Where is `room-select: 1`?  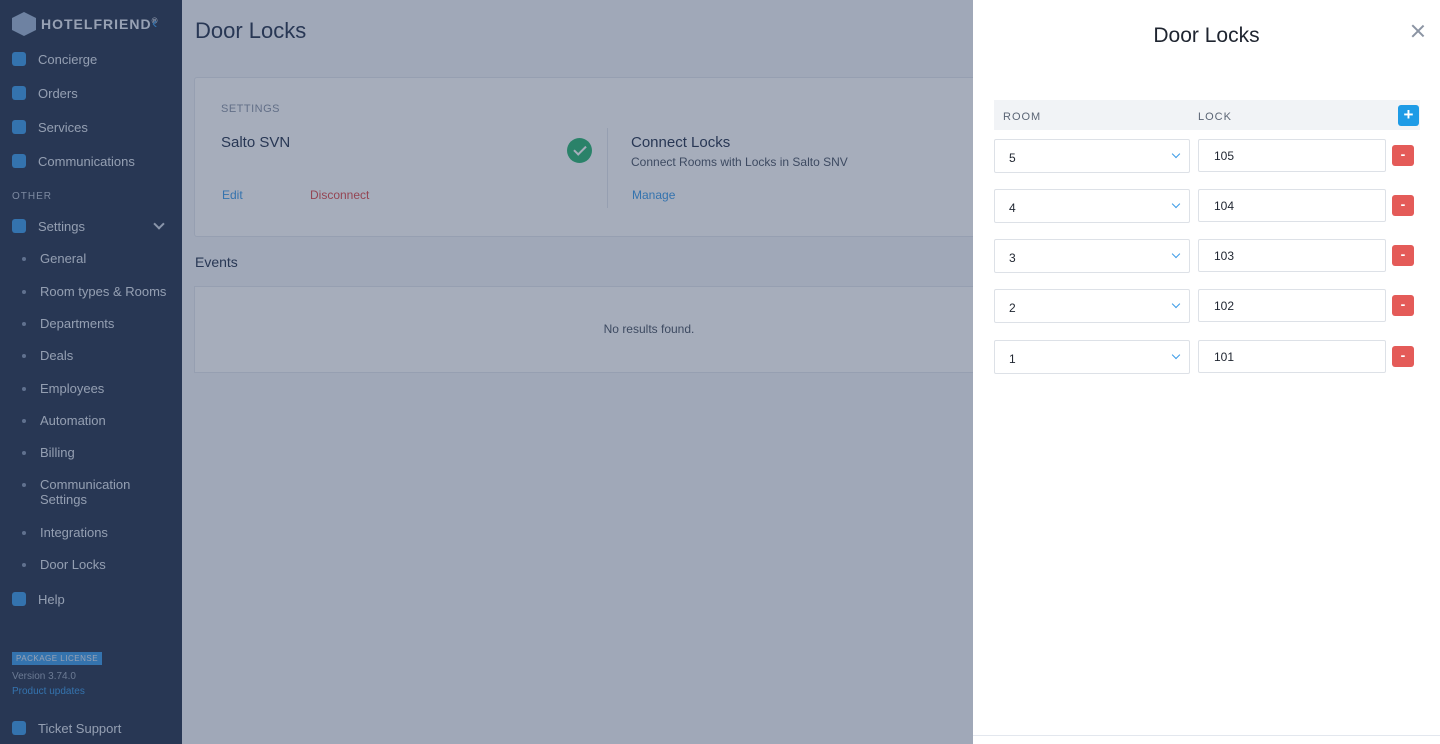 room-select: 1 is located at coordinates (1092, 357).